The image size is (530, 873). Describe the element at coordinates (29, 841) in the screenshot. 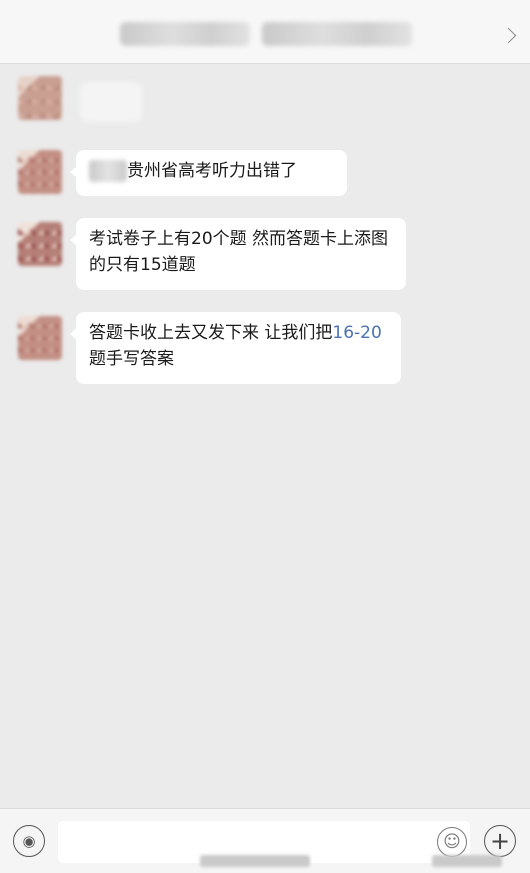

I see `voice-icon: ◉` at that location.